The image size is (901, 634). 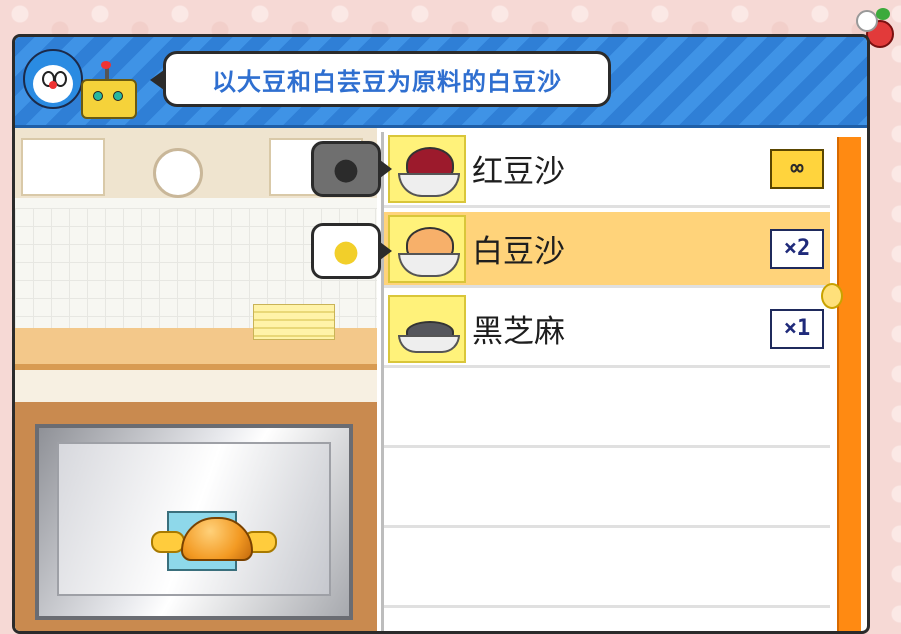 I want to click on item-quantity: ×1, so click(x=797, y=328).